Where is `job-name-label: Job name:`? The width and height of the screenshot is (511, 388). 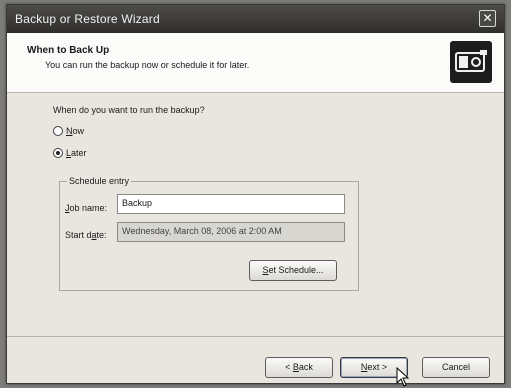
job-name-label: Job name: is located at coordinates (86, 208).